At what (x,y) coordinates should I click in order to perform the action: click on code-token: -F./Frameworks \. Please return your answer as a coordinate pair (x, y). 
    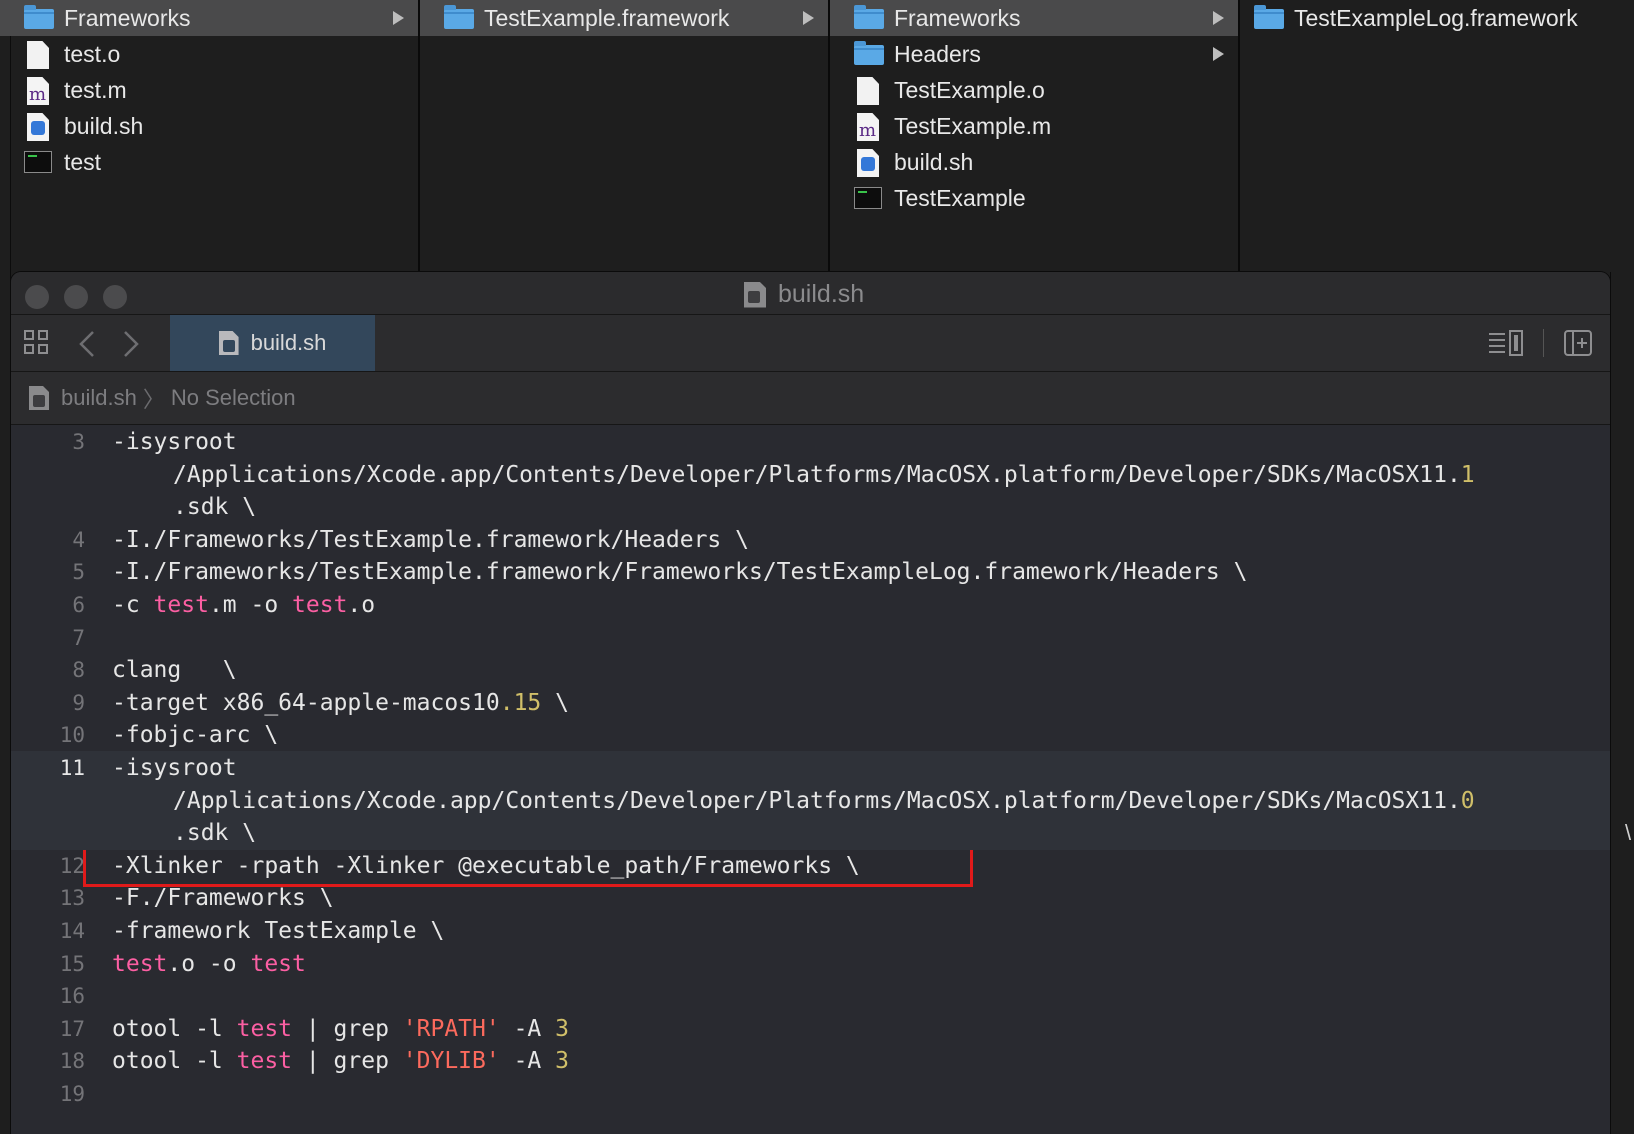
    Looking at the image, I should click on (223, 898).